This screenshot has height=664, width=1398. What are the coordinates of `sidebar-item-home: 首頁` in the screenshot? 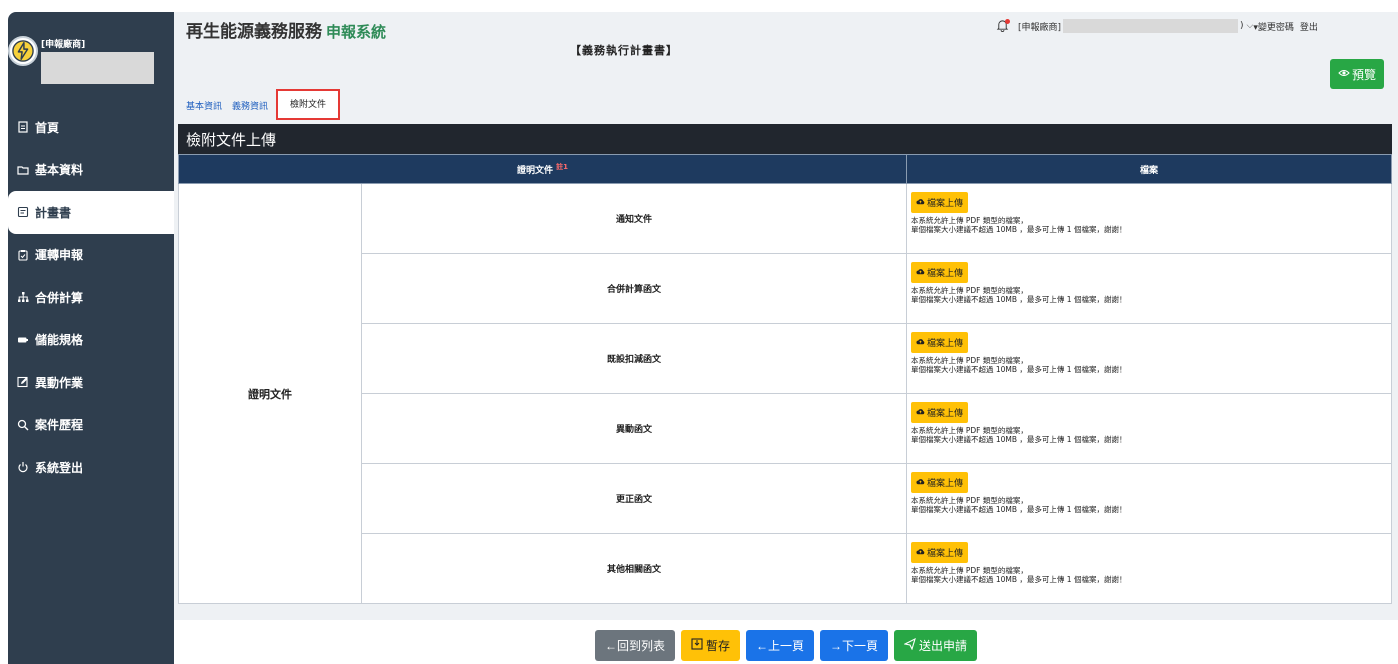 It's located at (91, 127).